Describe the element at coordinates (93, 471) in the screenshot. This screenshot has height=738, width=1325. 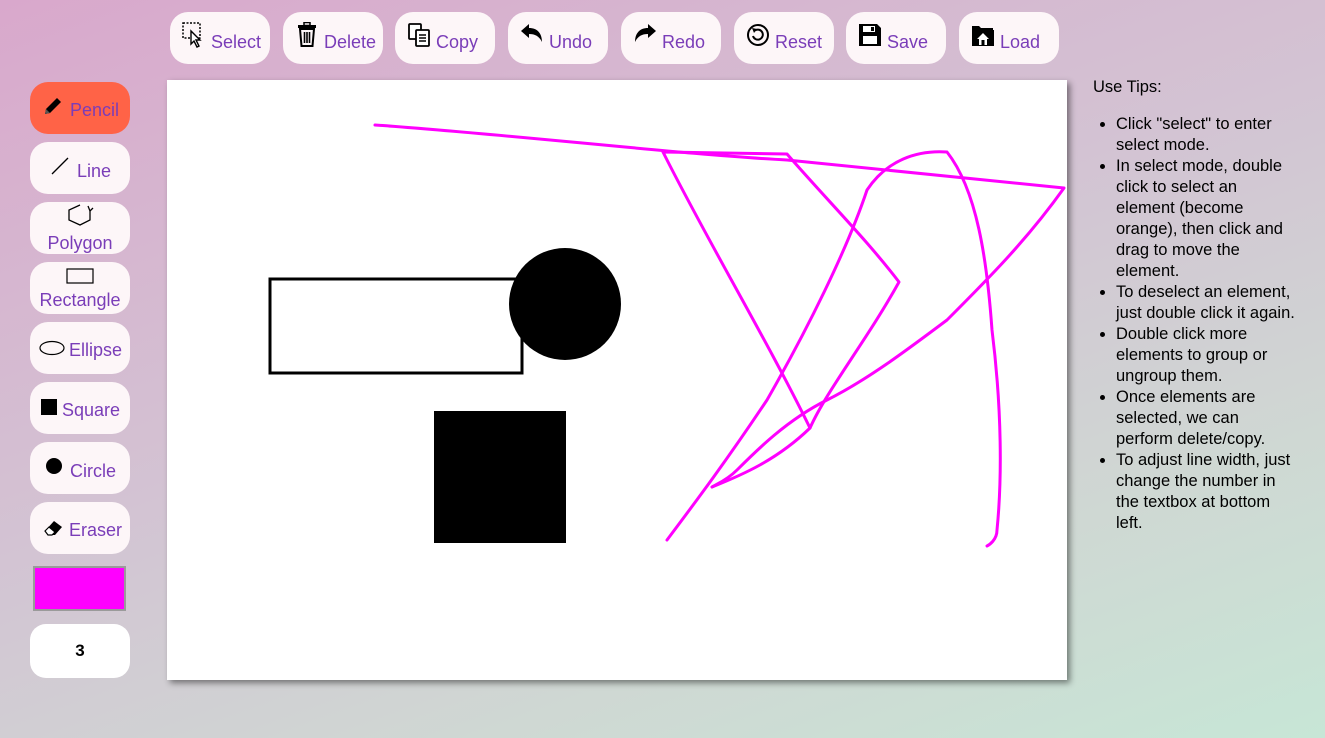
I see `tool-circle-label: Circle` at that location.